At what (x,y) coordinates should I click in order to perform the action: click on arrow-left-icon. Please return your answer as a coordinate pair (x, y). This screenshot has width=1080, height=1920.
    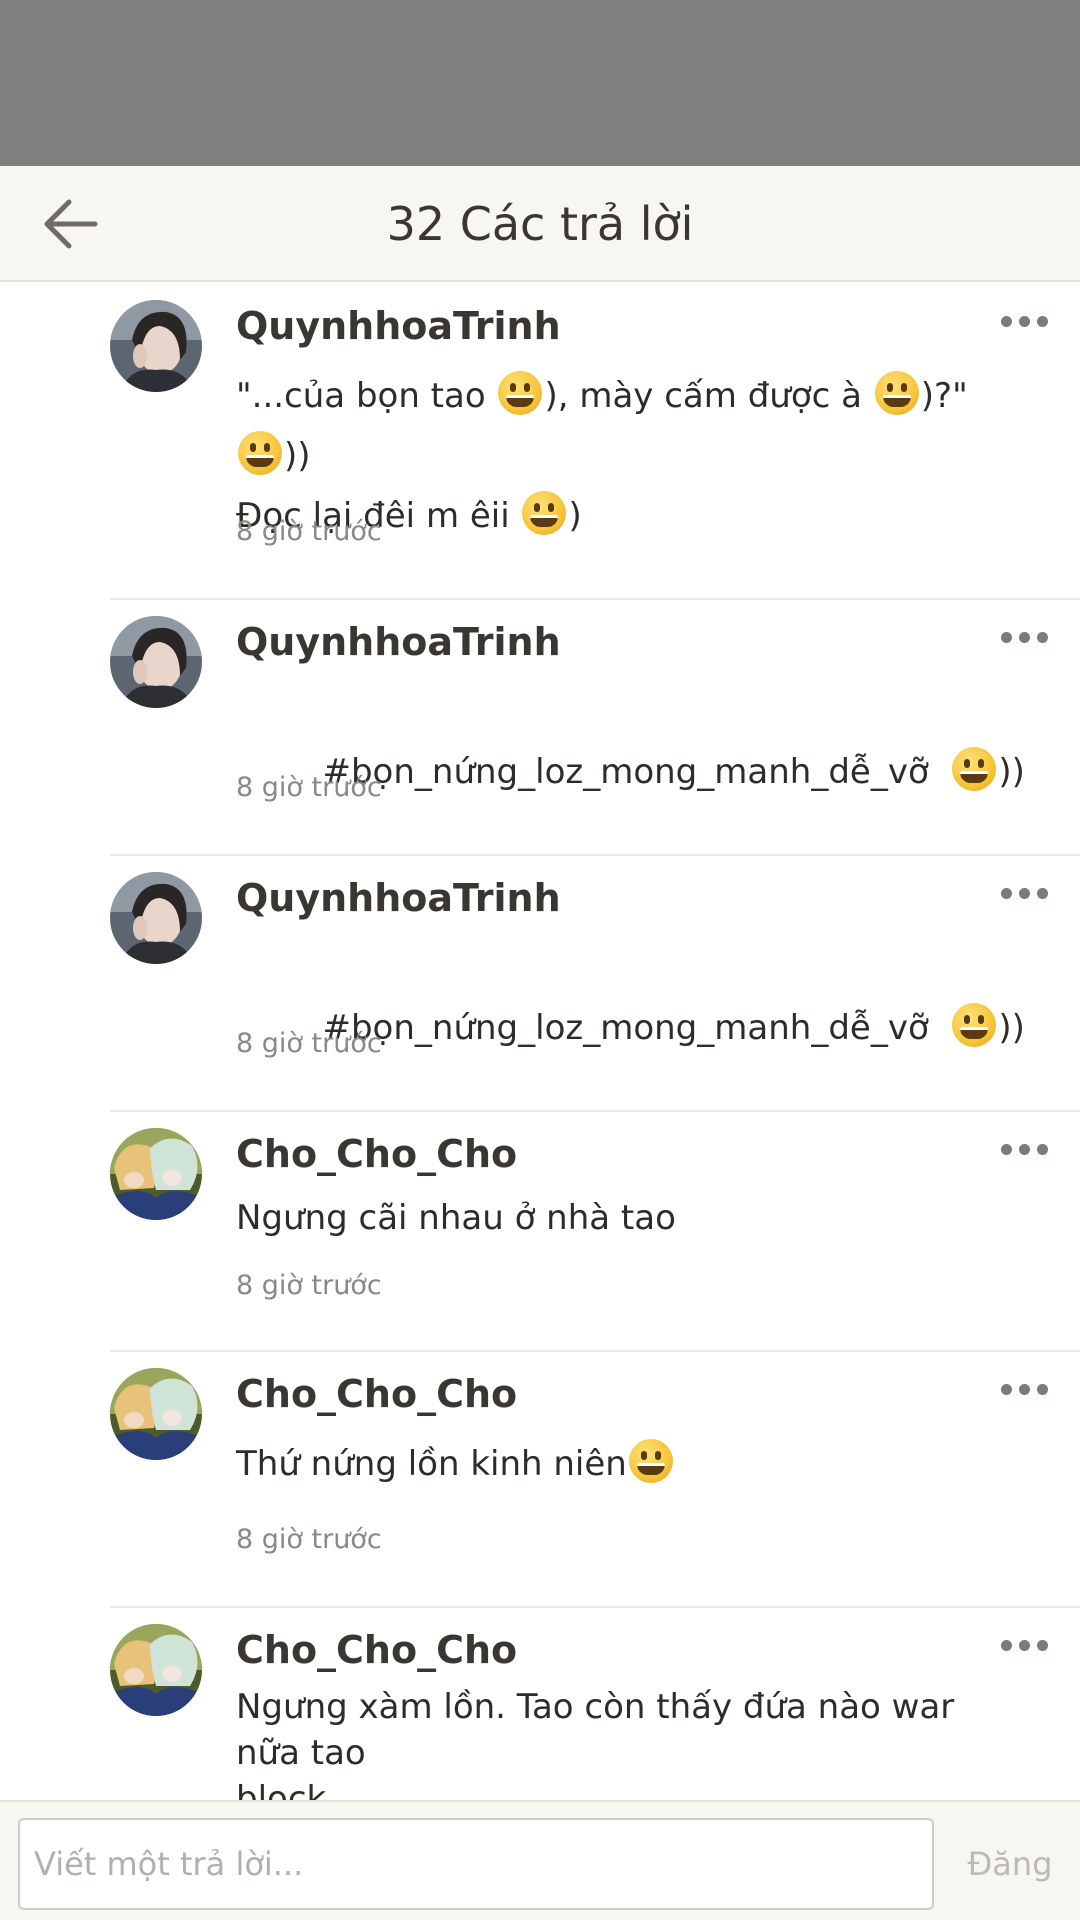
    Looking at the image, I should click on (71, 224).